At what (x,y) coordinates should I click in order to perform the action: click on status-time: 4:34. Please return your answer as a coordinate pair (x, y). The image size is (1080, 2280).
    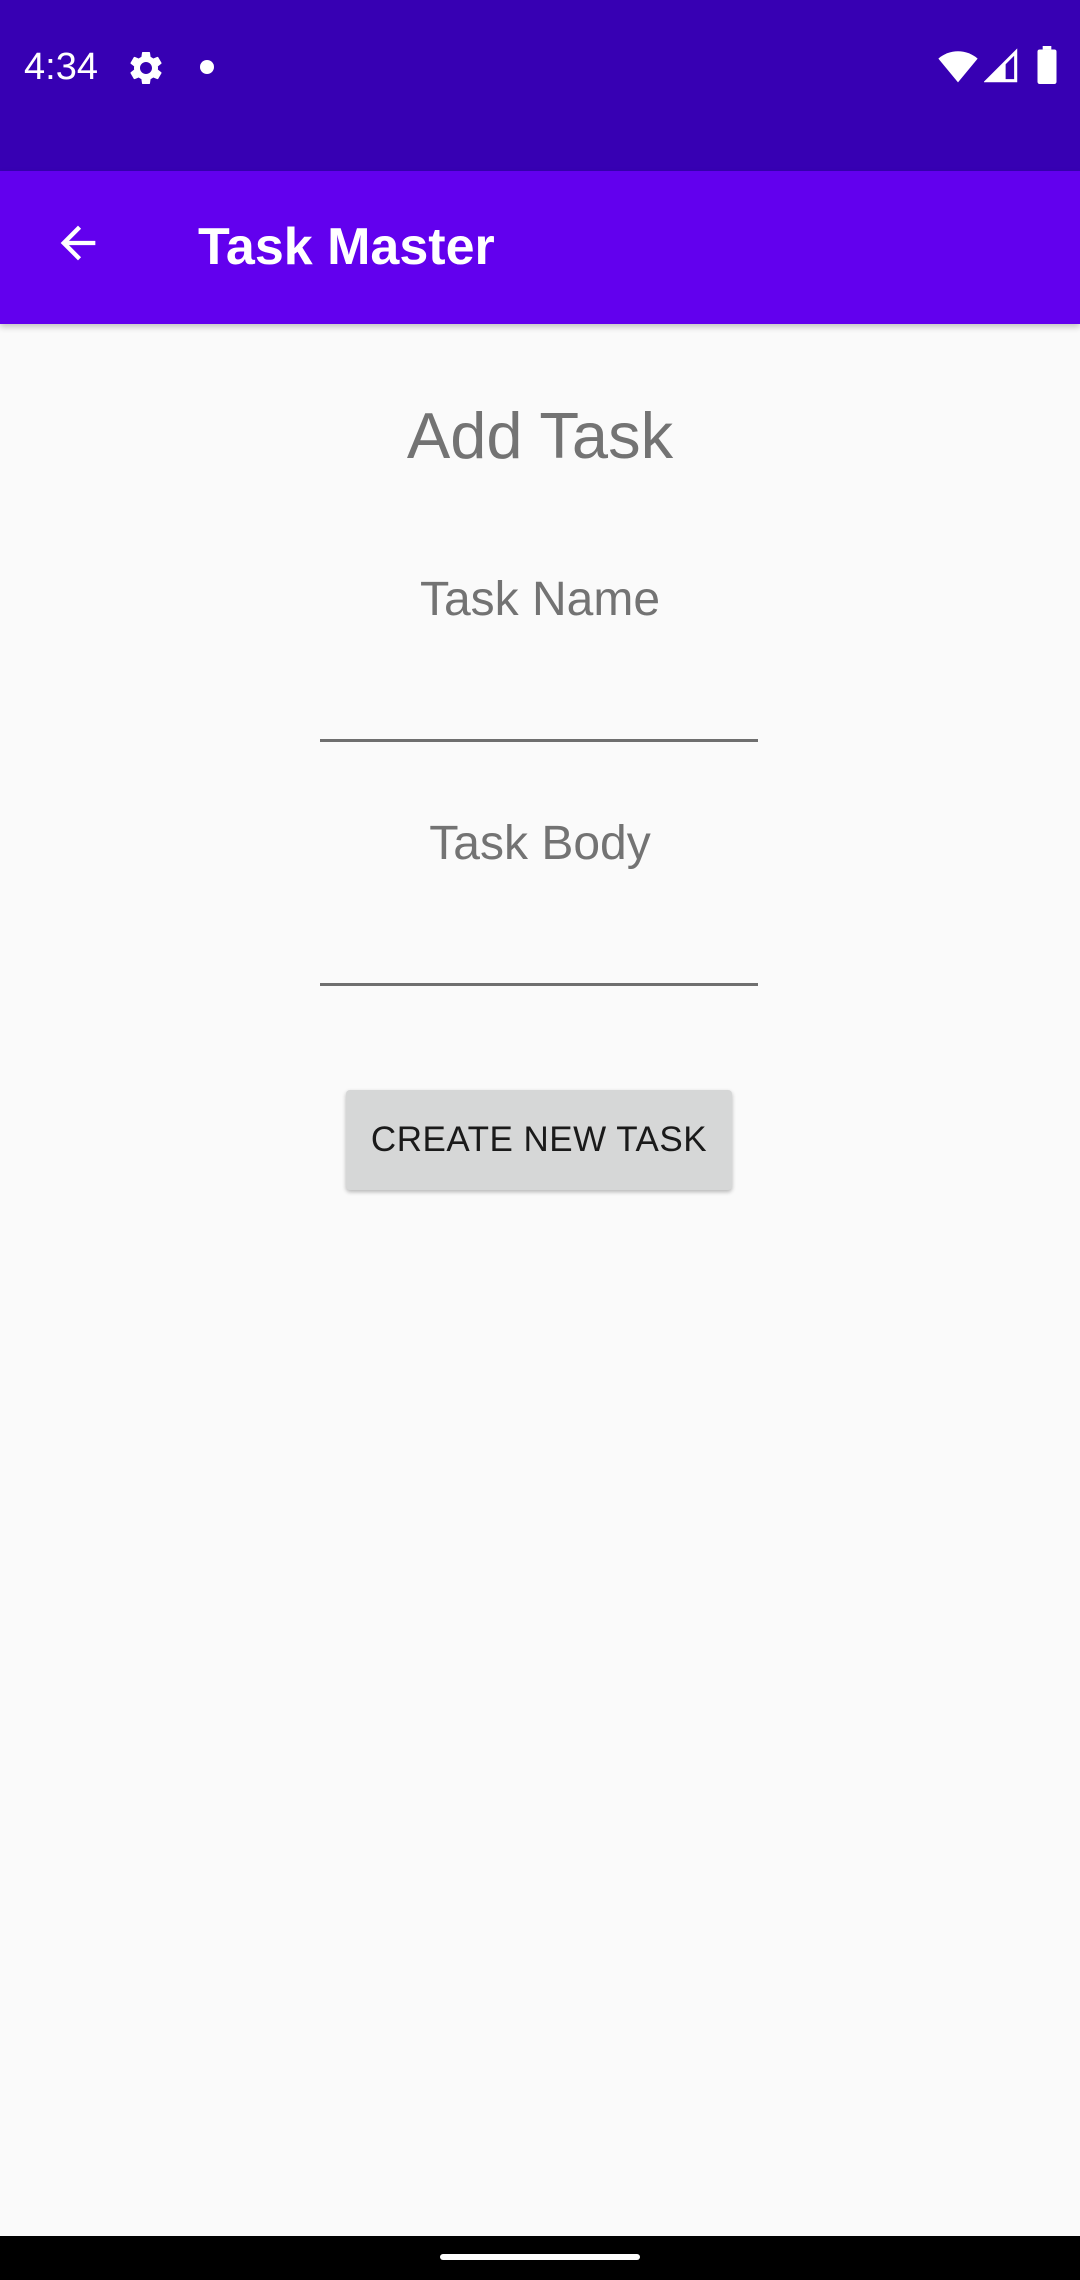
    Looking at the image, I should click on (61, 67).